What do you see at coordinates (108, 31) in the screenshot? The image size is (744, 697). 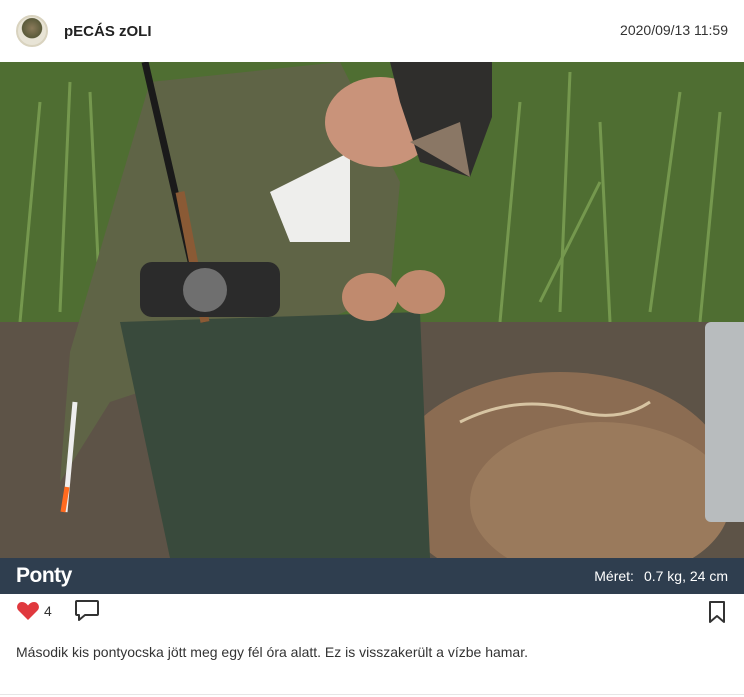 I see `author-name: pECÁS zOLI` at bounding box center [108, 31].